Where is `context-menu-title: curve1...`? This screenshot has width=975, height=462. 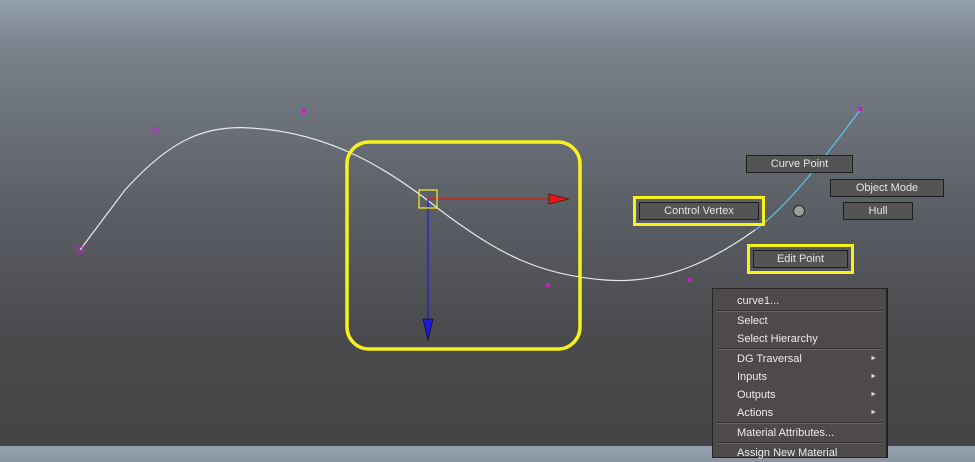
context-menu-title: curve1... is located at coordinates (799, 301).